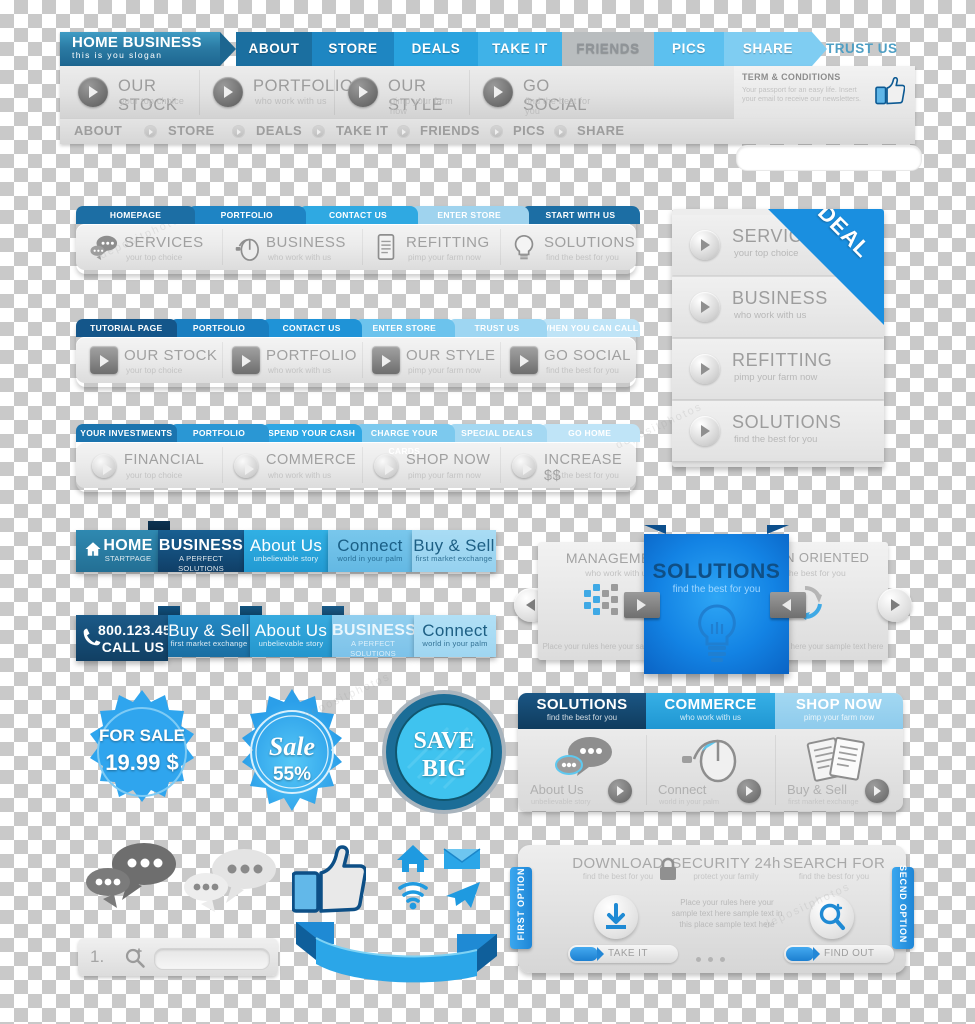 The width and height of the screenshot is (975, 1024). What do you see at coordinates (601, 130) in the screenshot?
I see `bottom-nav-share: SHARE` at bounding box center [601, 130].